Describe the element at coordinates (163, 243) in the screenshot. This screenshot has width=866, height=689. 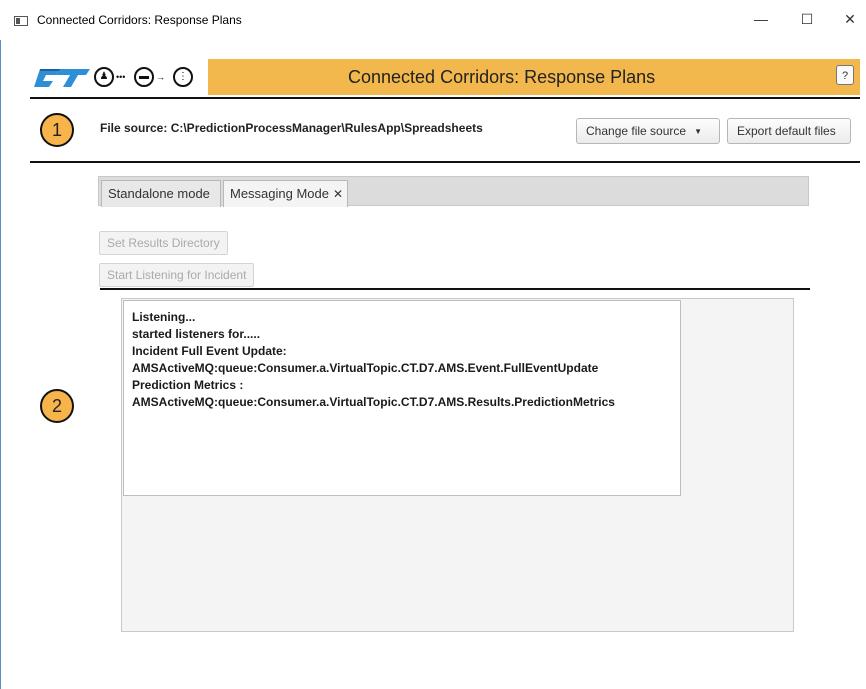
I see `set-results-directory-button: Set Results Directory` at that location.